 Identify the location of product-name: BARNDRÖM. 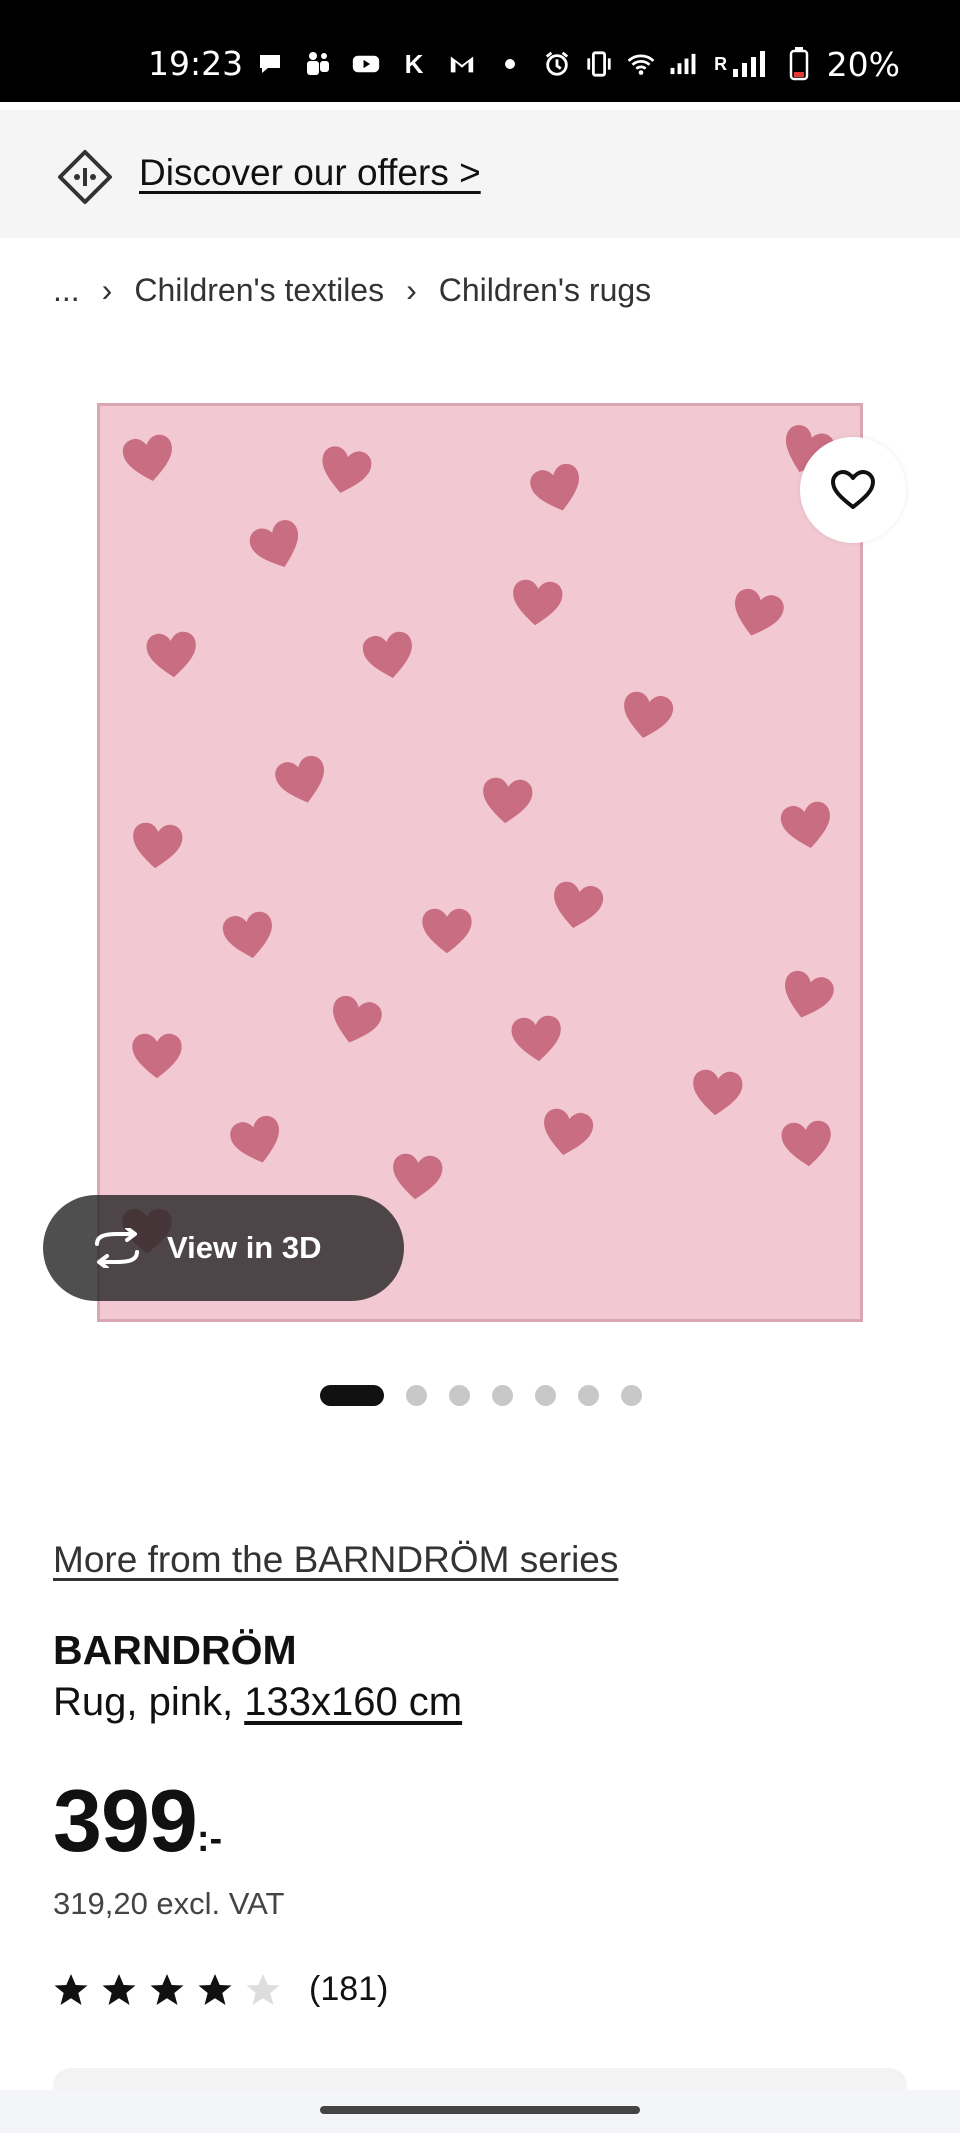
(175, 1650).